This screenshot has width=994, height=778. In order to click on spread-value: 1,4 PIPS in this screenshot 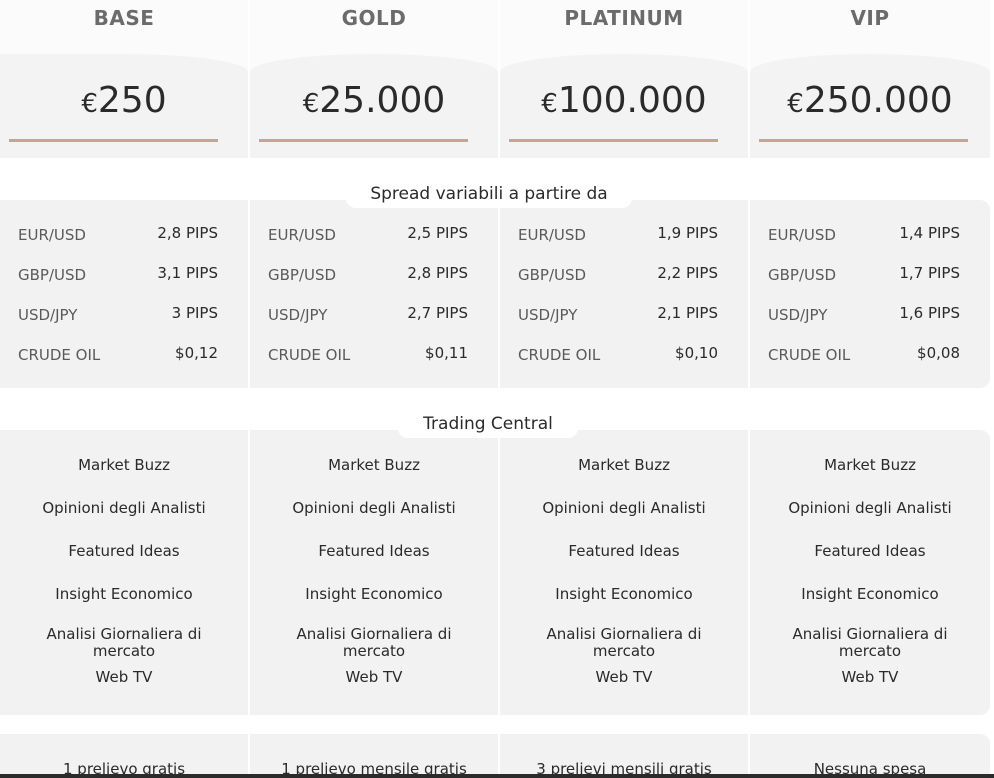, I will do `click(929, 233)`.